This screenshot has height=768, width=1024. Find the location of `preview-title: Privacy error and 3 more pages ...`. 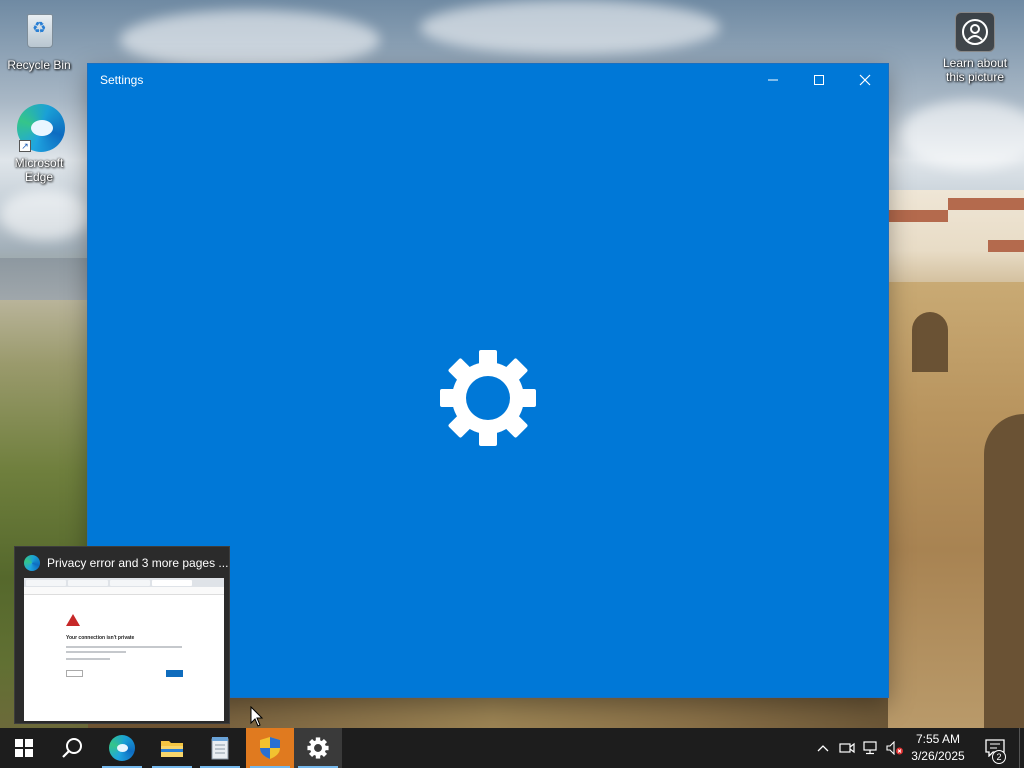

preview-title: Privacy error and 3 more pages ... is located at coordinates (138, 563).